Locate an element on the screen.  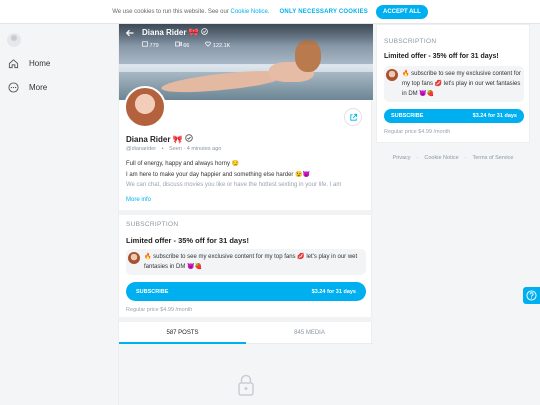
help-icon is located at coordinates (531, 295).